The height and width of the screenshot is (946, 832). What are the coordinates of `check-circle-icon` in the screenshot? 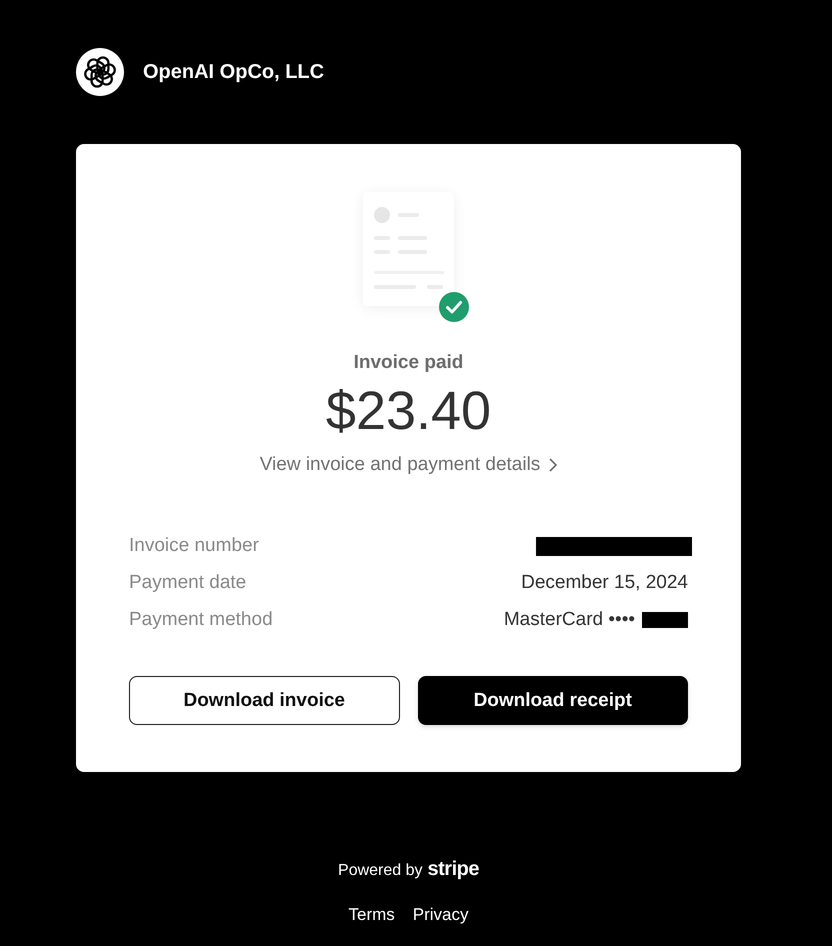 It's located at (454, 307).